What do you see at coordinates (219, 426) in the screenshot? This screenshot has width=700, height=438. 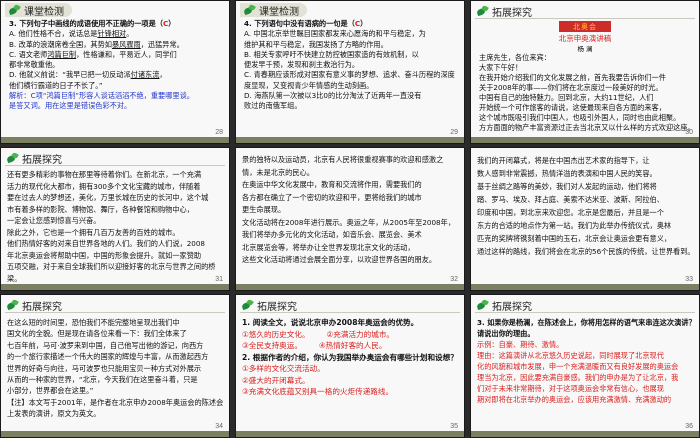 I see `slide-number: 34` at bounding box center [219, 426].